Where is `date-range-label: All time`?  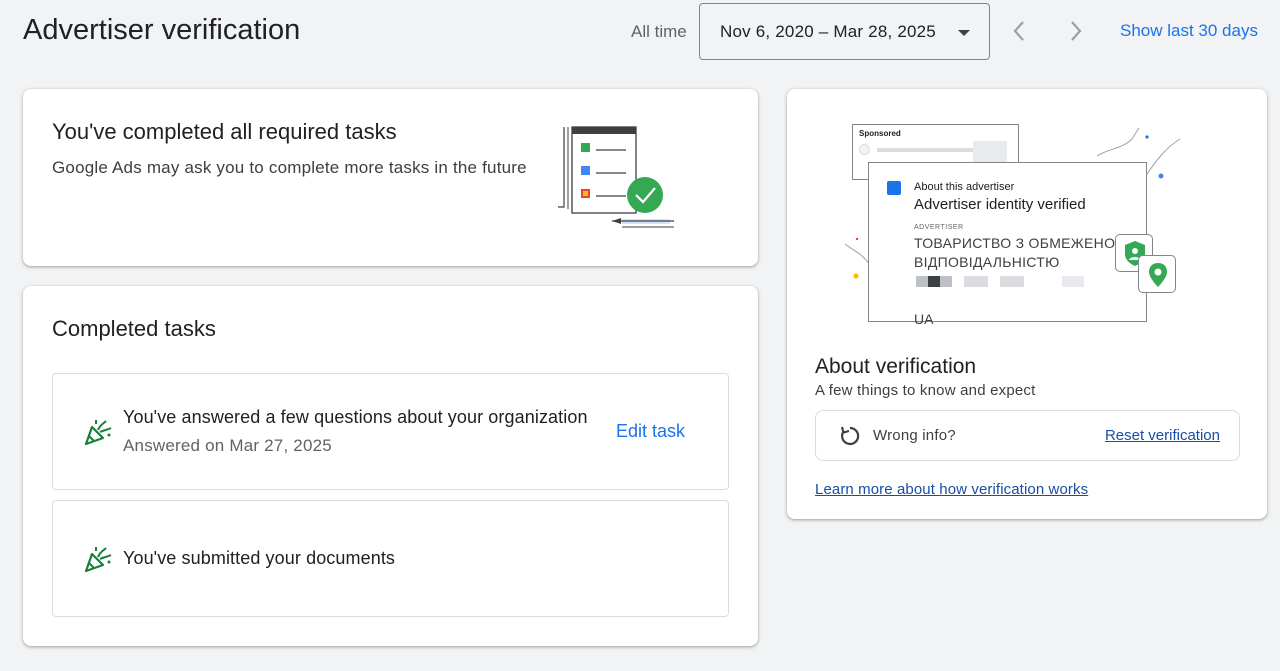 date-range-label: All time is located at coordinates (659, 31).